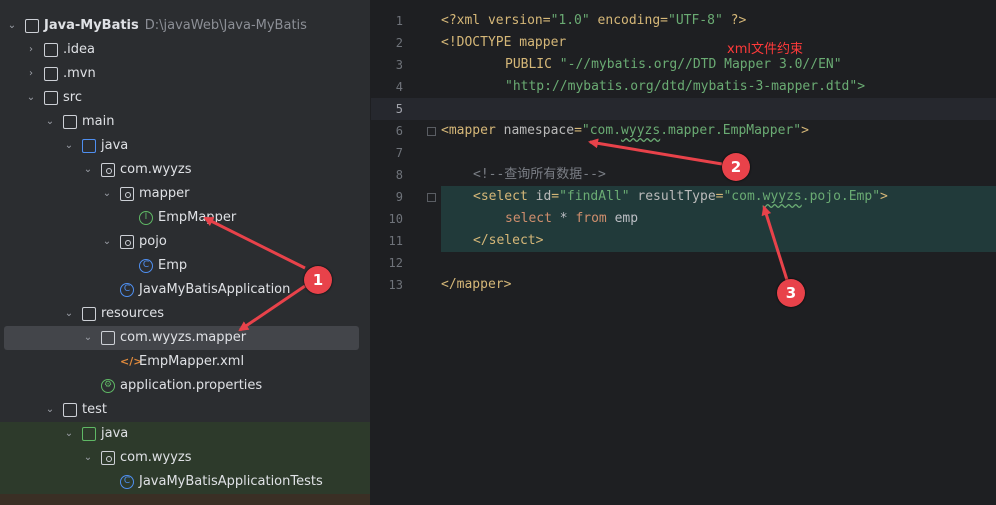 The image size is (996, 505). Describe the element at coordinates (791, 293) in the screenshot. I see `badge-3: 3` at that location.